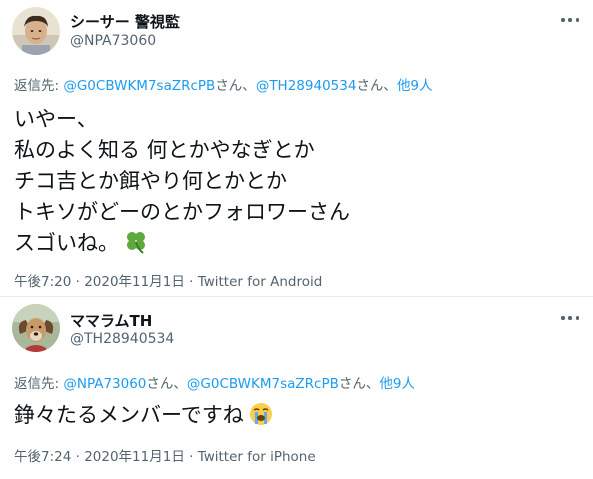  I want to click on user-handle: @TH28940534, so click(122, 339).